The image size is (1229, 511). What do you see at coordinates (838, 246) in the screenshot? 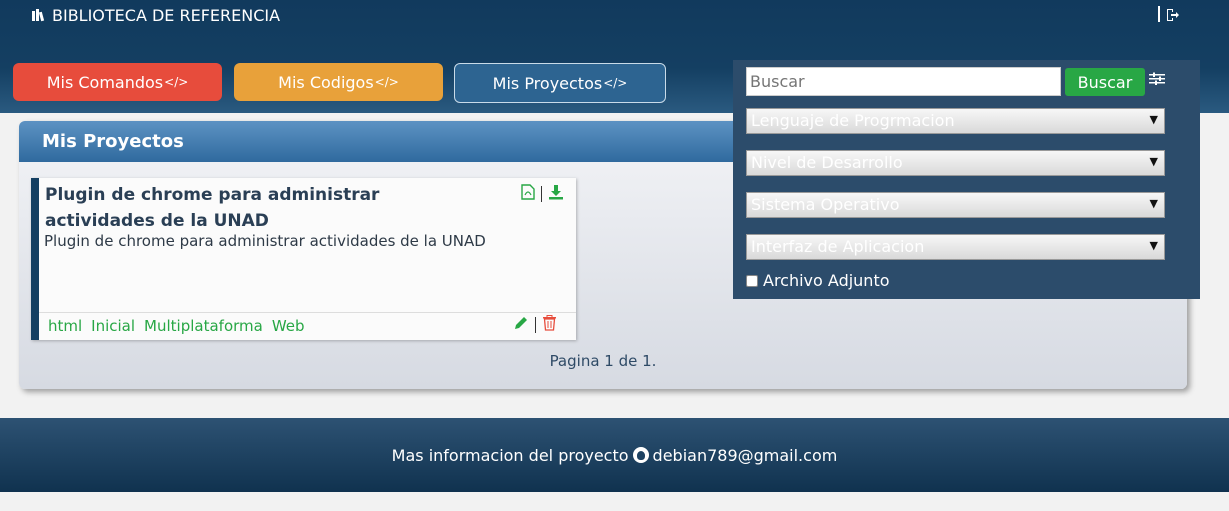
I see `interface-select-value: Interfaz de Aplicacion` at bounding box center [838, 246].